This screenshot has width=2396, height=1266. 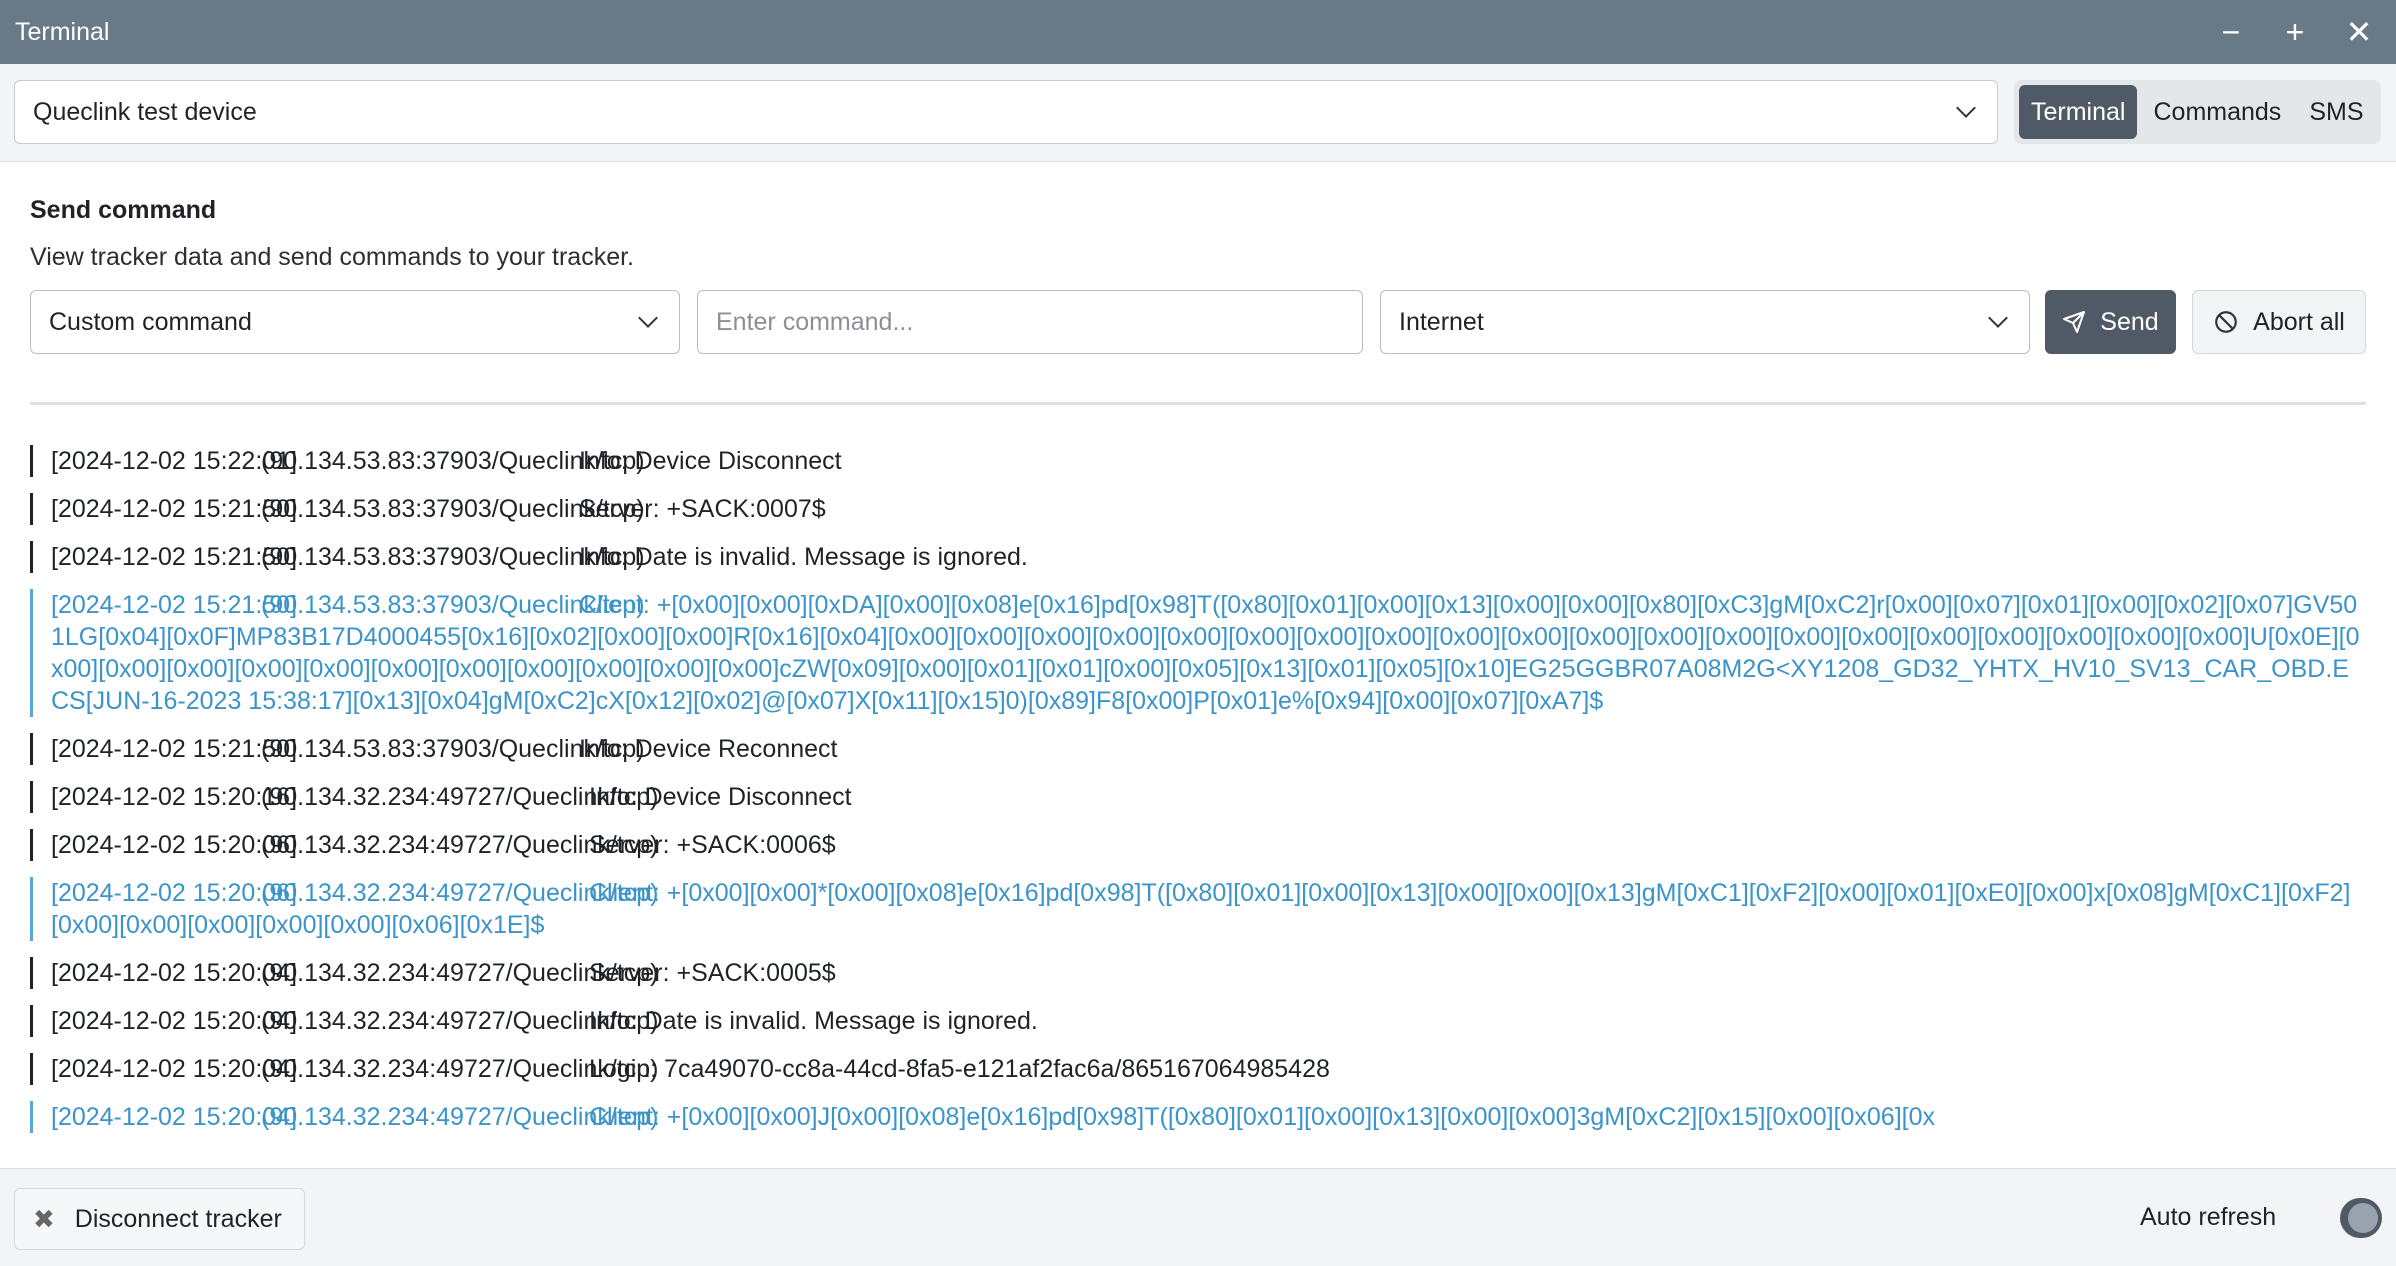 I want to click on tab-commands: Commands, so click(x=2217, y=112).